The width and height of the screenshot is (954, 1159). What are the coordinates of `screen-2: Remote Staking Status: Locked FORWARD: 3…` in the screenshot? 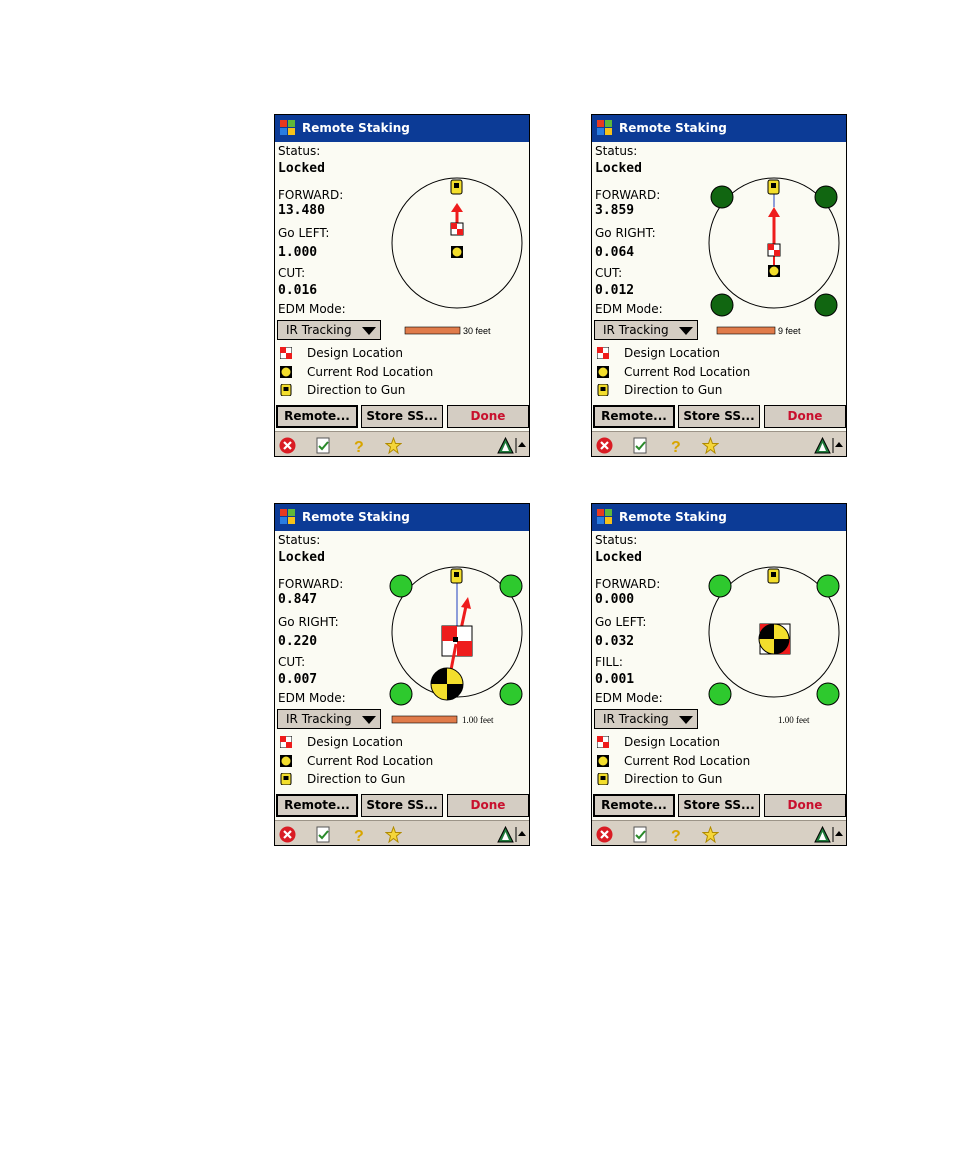 It's located at (719, 285).